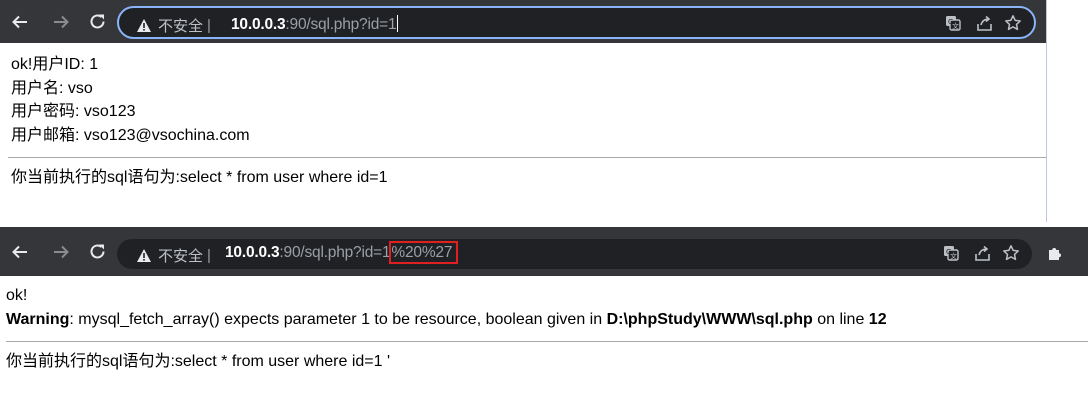 This screenshot has height=417, width=1088. I want to click on injected-payload-highlight: %20%27, so click(424, 252).